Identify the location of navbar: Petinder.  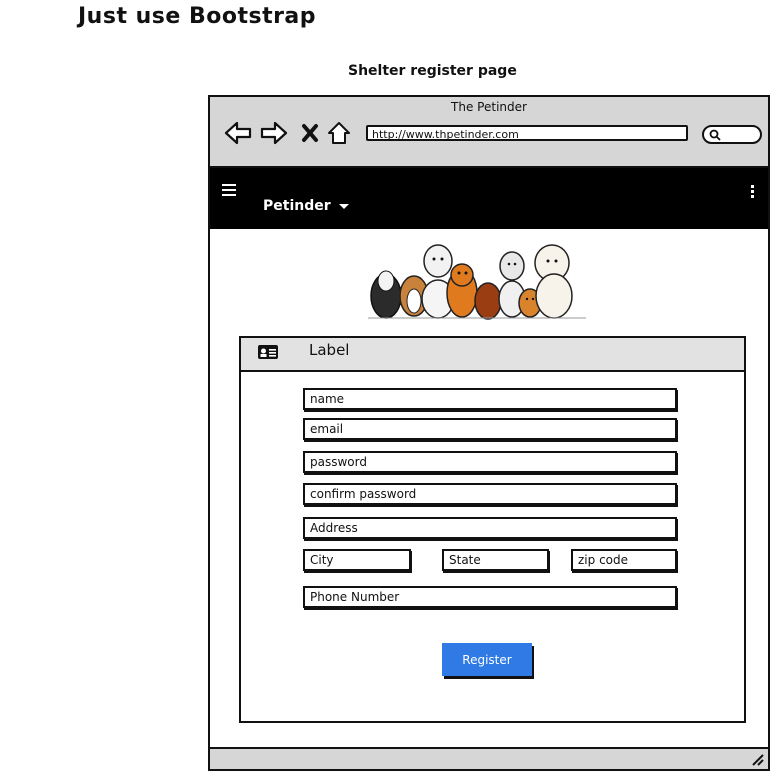
(489, 198).